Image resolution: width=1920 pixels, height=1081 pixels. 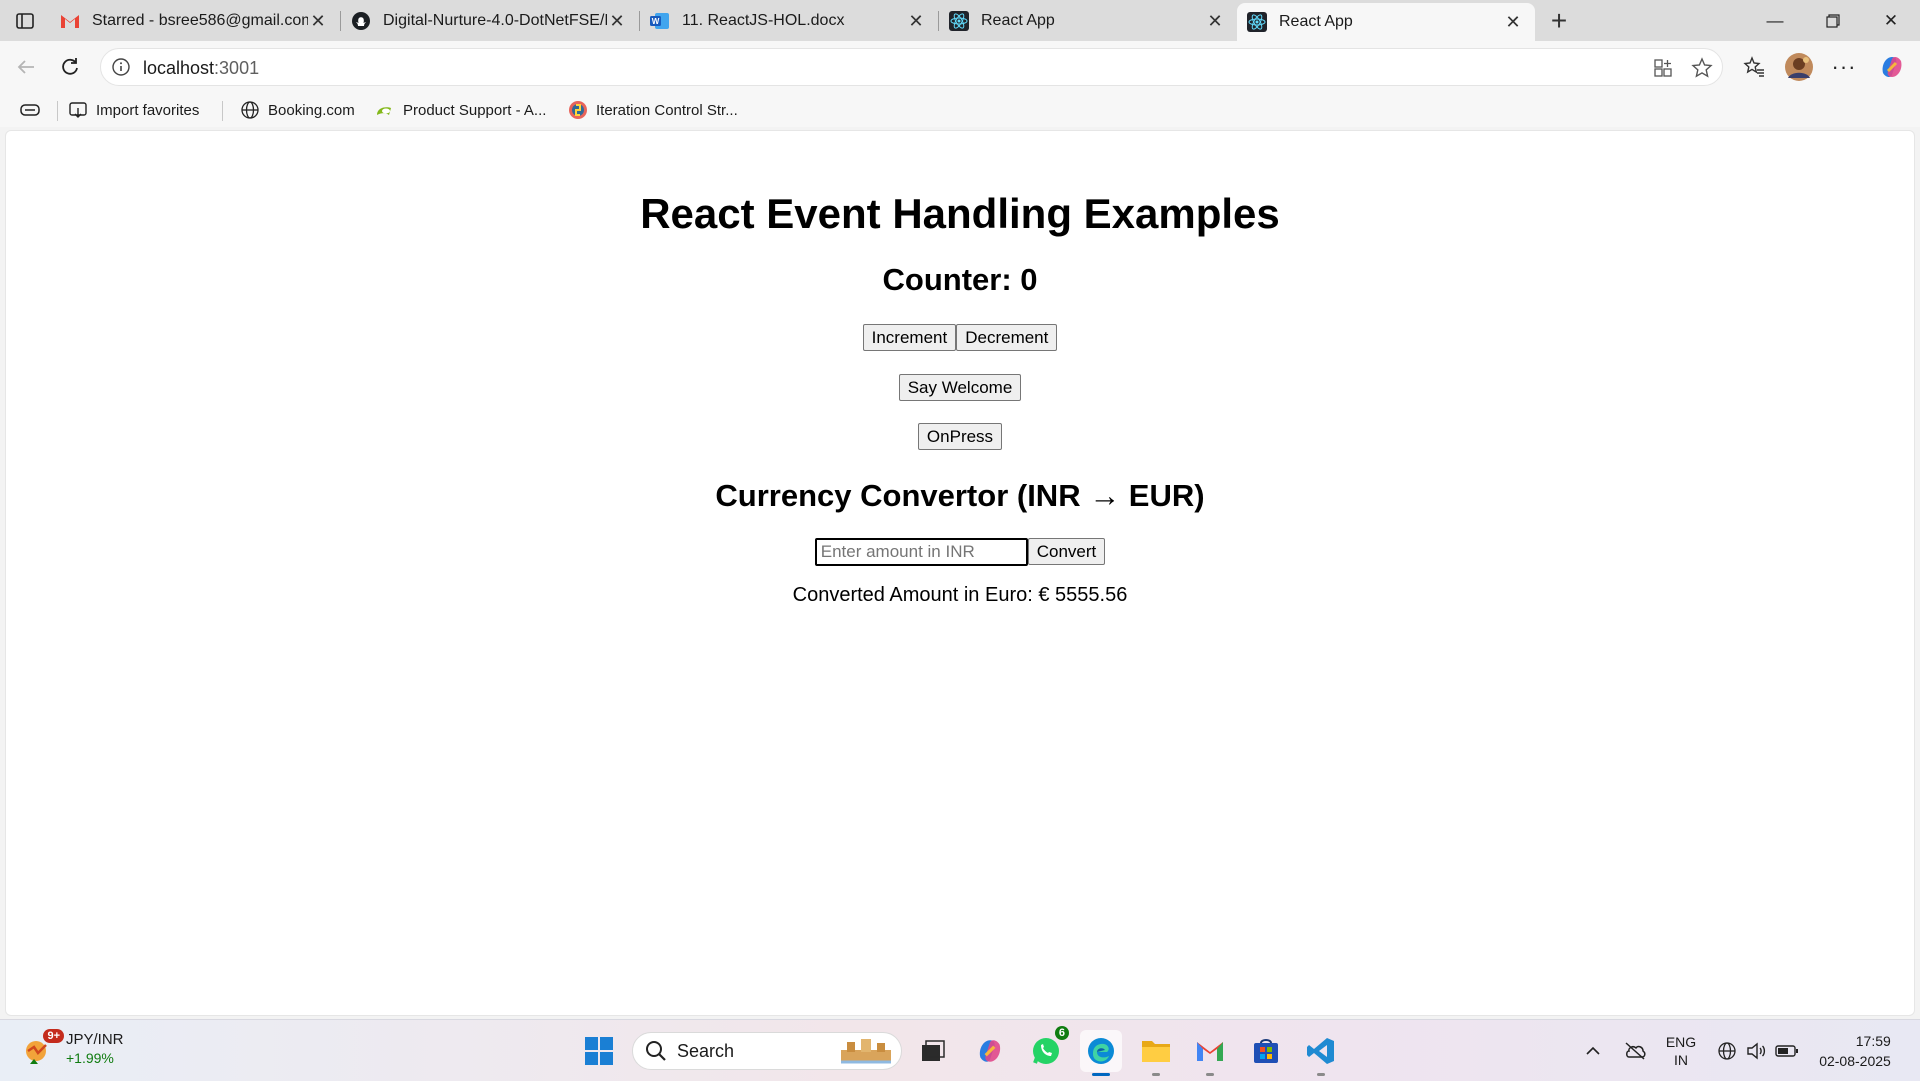 I want to click on minimize-button: —, so click(x=1775, y=20).